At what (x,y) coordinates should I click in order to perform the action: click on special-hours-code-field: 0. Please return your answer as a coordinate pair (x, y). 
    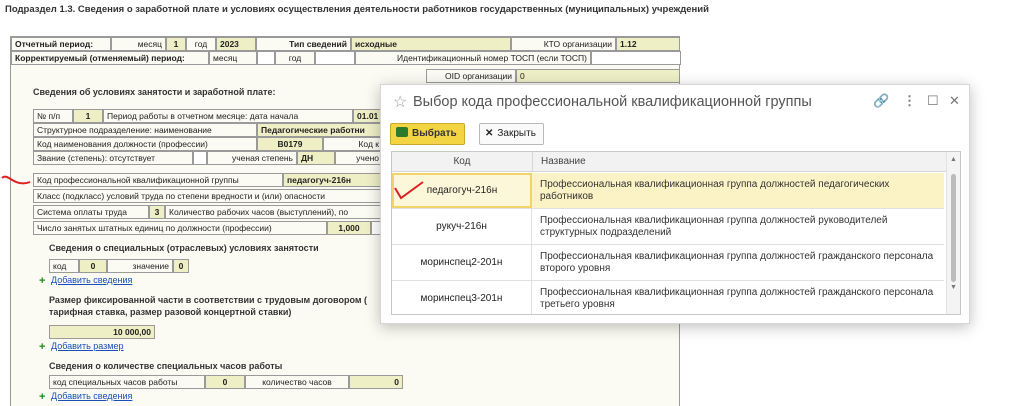
    Looking at the image, I should click on (225, 382).